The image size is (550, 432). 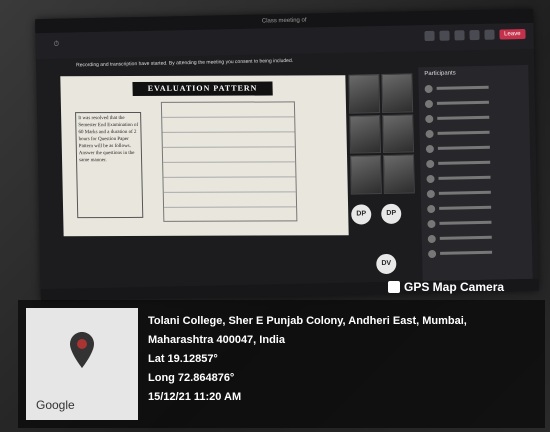 What do you see at coordinates (191, 378) in the screenshot?
I see `longitude: Long 72.864876°` at bounding box center [191, 378].